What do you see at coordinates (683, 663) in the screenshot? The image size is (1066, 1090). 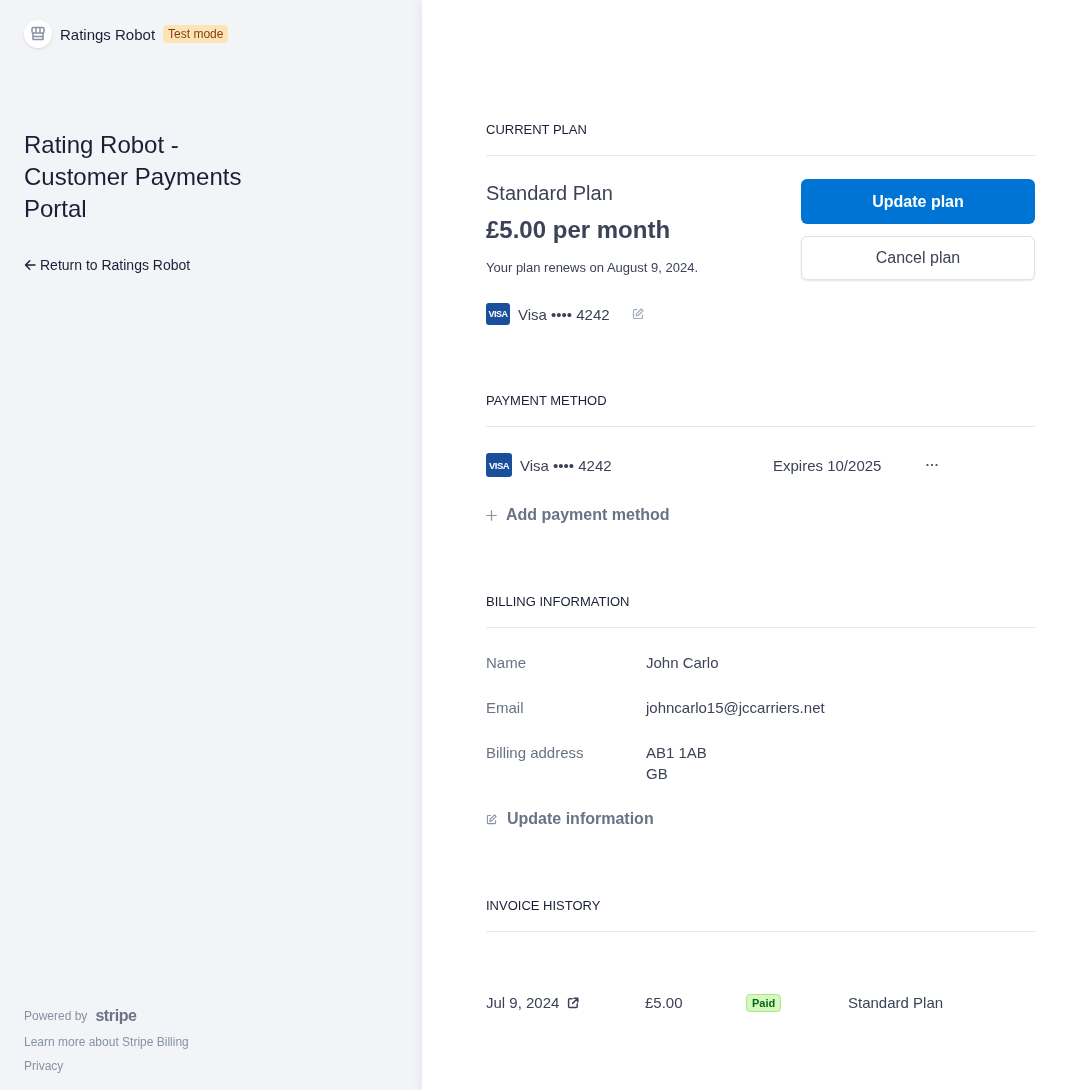 I see `field-value: John Carlo` at bounding box center [683, 663].